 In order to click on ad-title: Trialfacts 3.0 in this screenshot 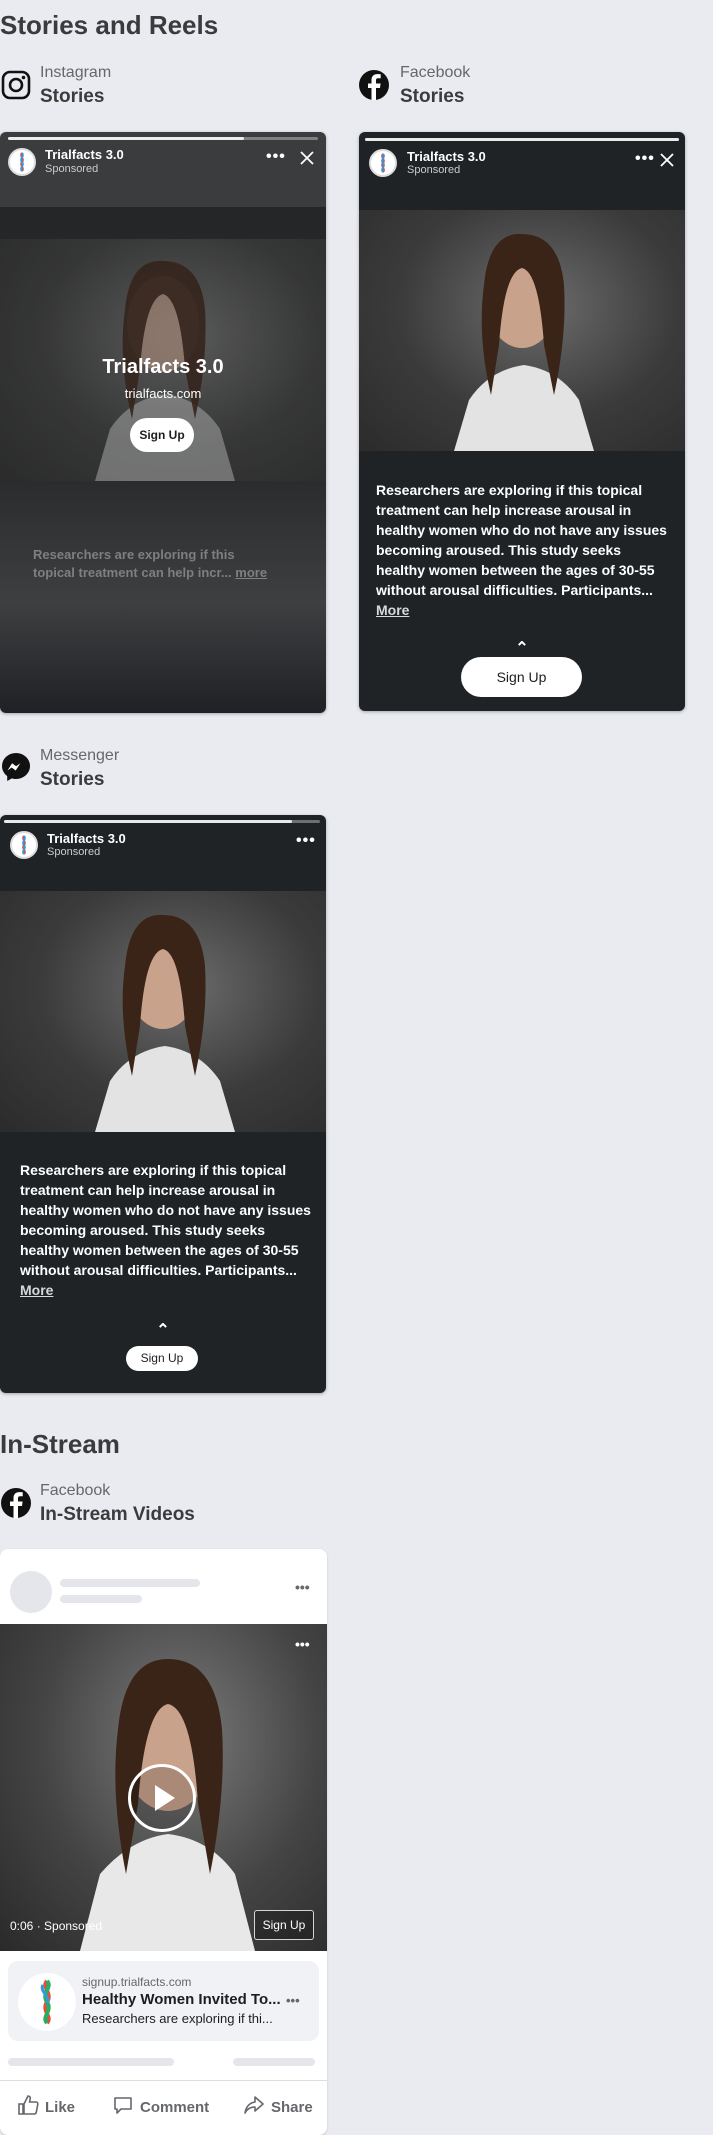, I will do `click(163, 367)`.